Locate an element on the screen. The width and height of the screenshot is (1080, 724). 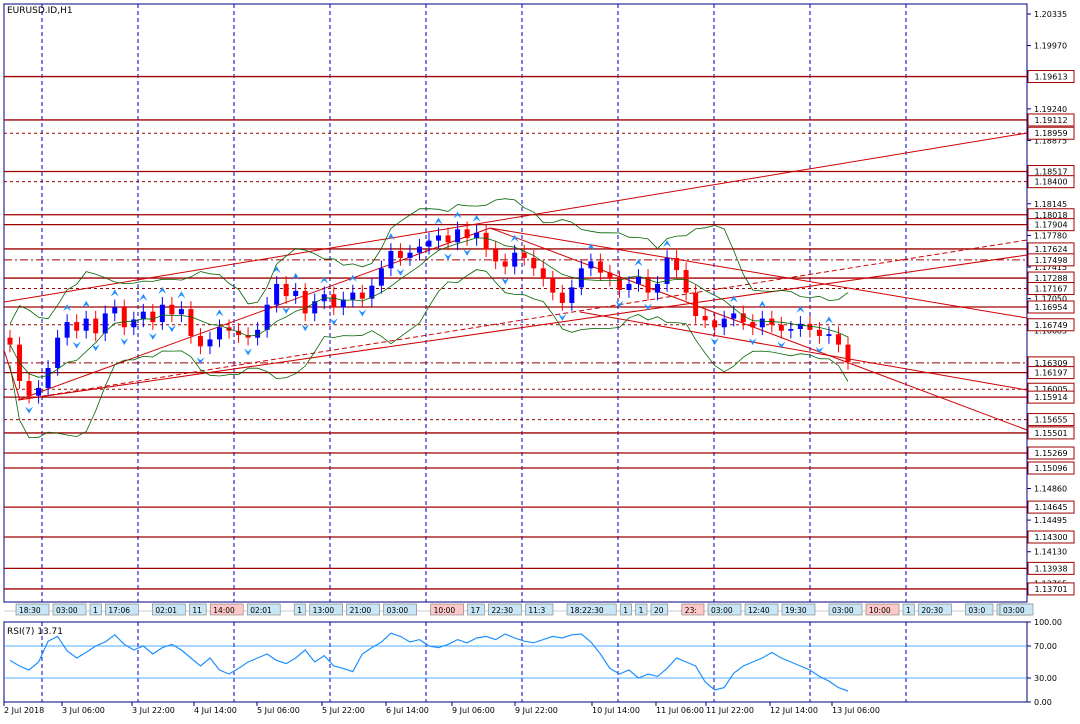
rsi-tick-label: 70.00 is located at coordinates (1045, 646).